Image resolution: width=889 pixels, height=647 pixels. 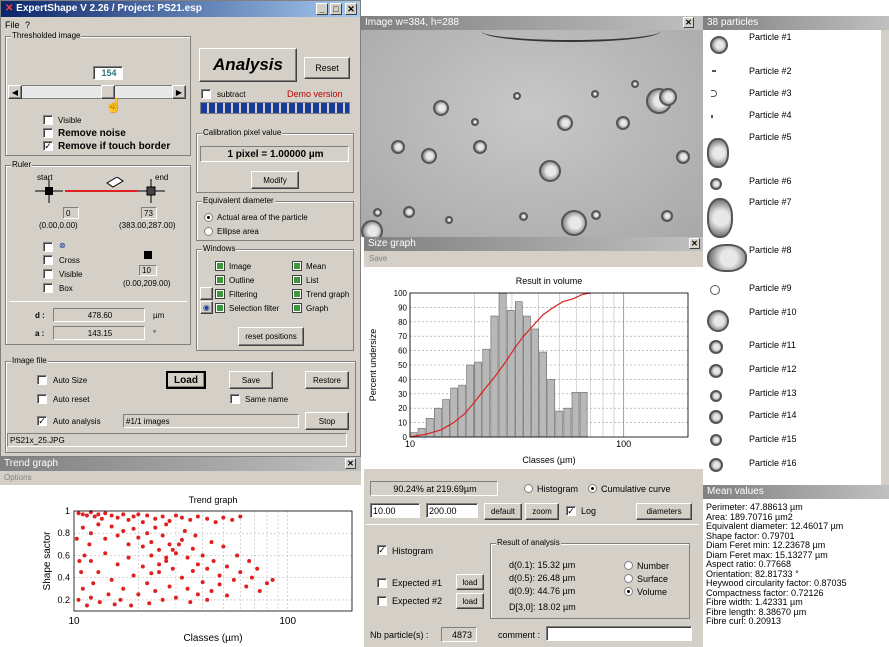 I want to click on restore-button: Restore, so click(x=327, y=380).